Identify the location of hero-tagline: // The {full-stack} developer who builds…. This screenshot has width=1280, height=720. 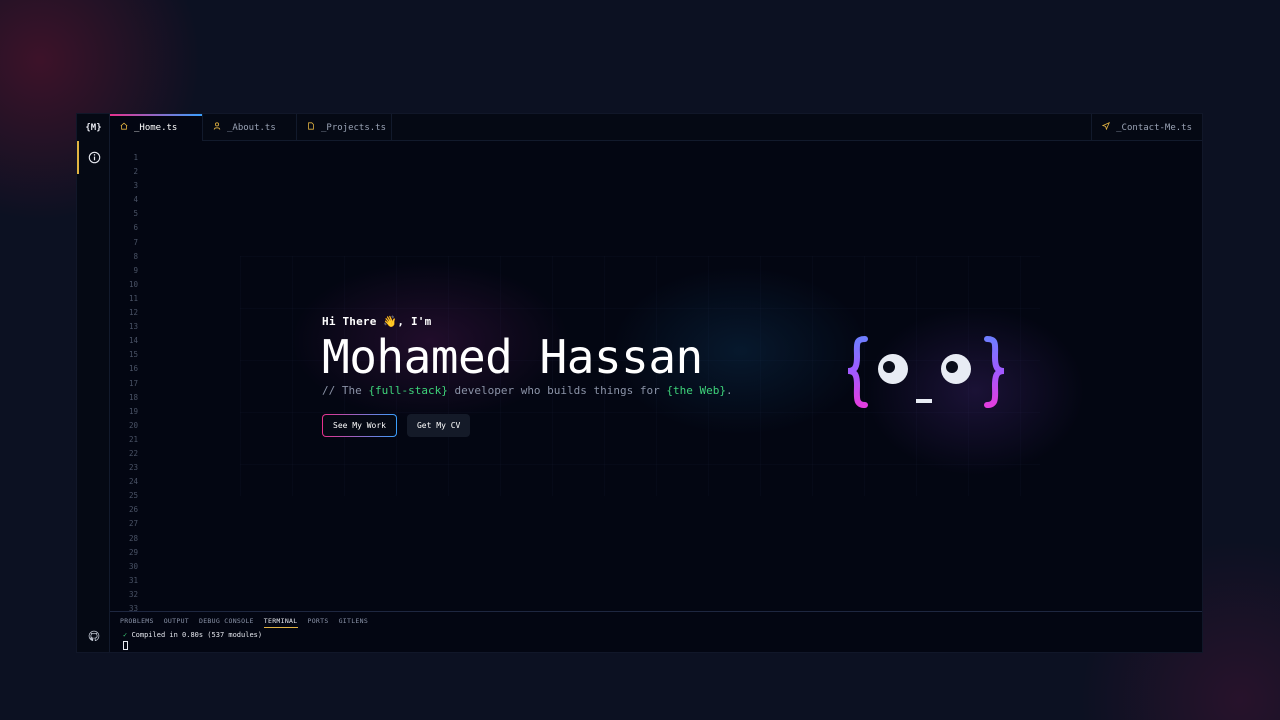
(527, 390).